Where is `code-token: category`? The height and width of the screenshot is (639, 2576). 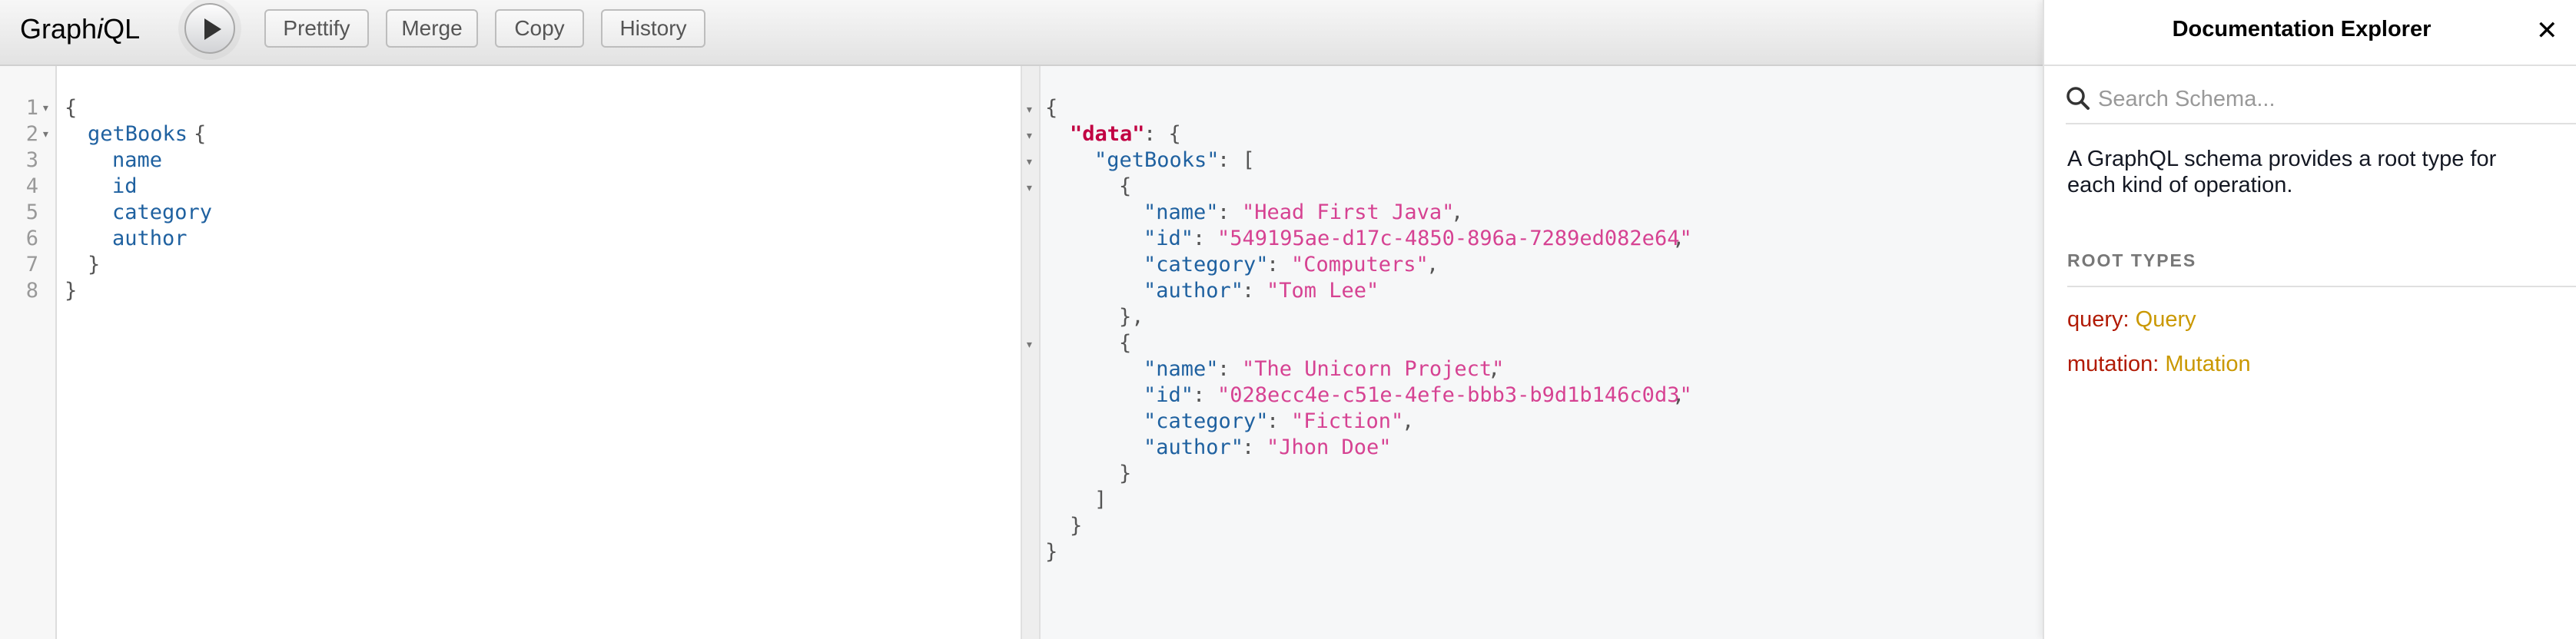 code-token: category is located at coordinates (162, 212).